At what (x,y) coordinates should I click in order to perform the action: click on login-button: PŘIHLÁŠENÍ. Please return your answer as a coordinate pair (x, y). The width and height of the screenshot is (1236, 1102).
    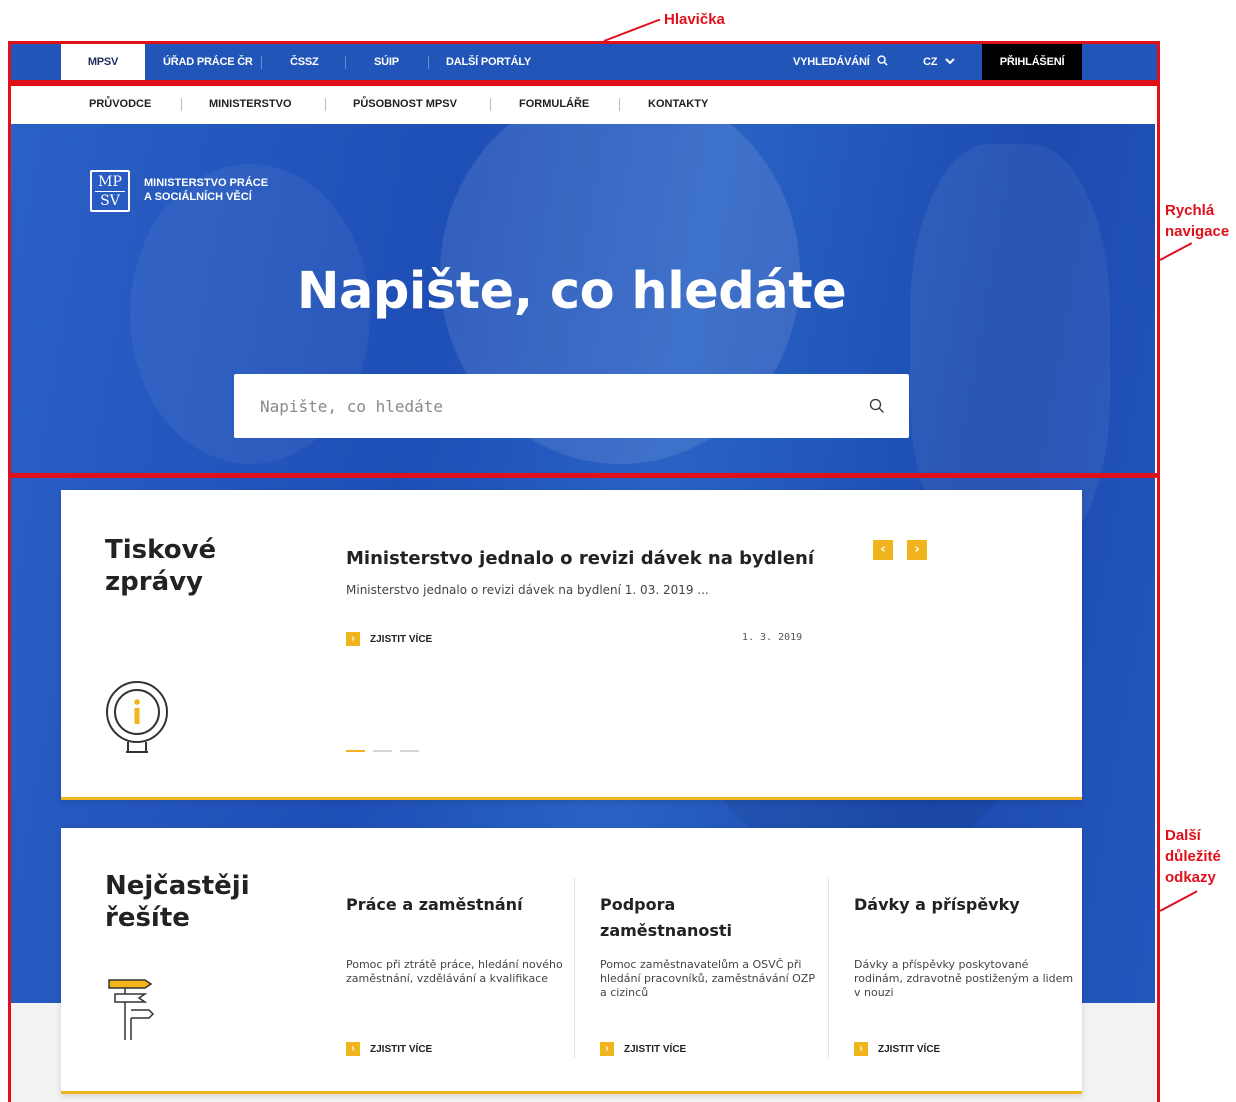
    Looking at the image, I should click on (1032, 62).